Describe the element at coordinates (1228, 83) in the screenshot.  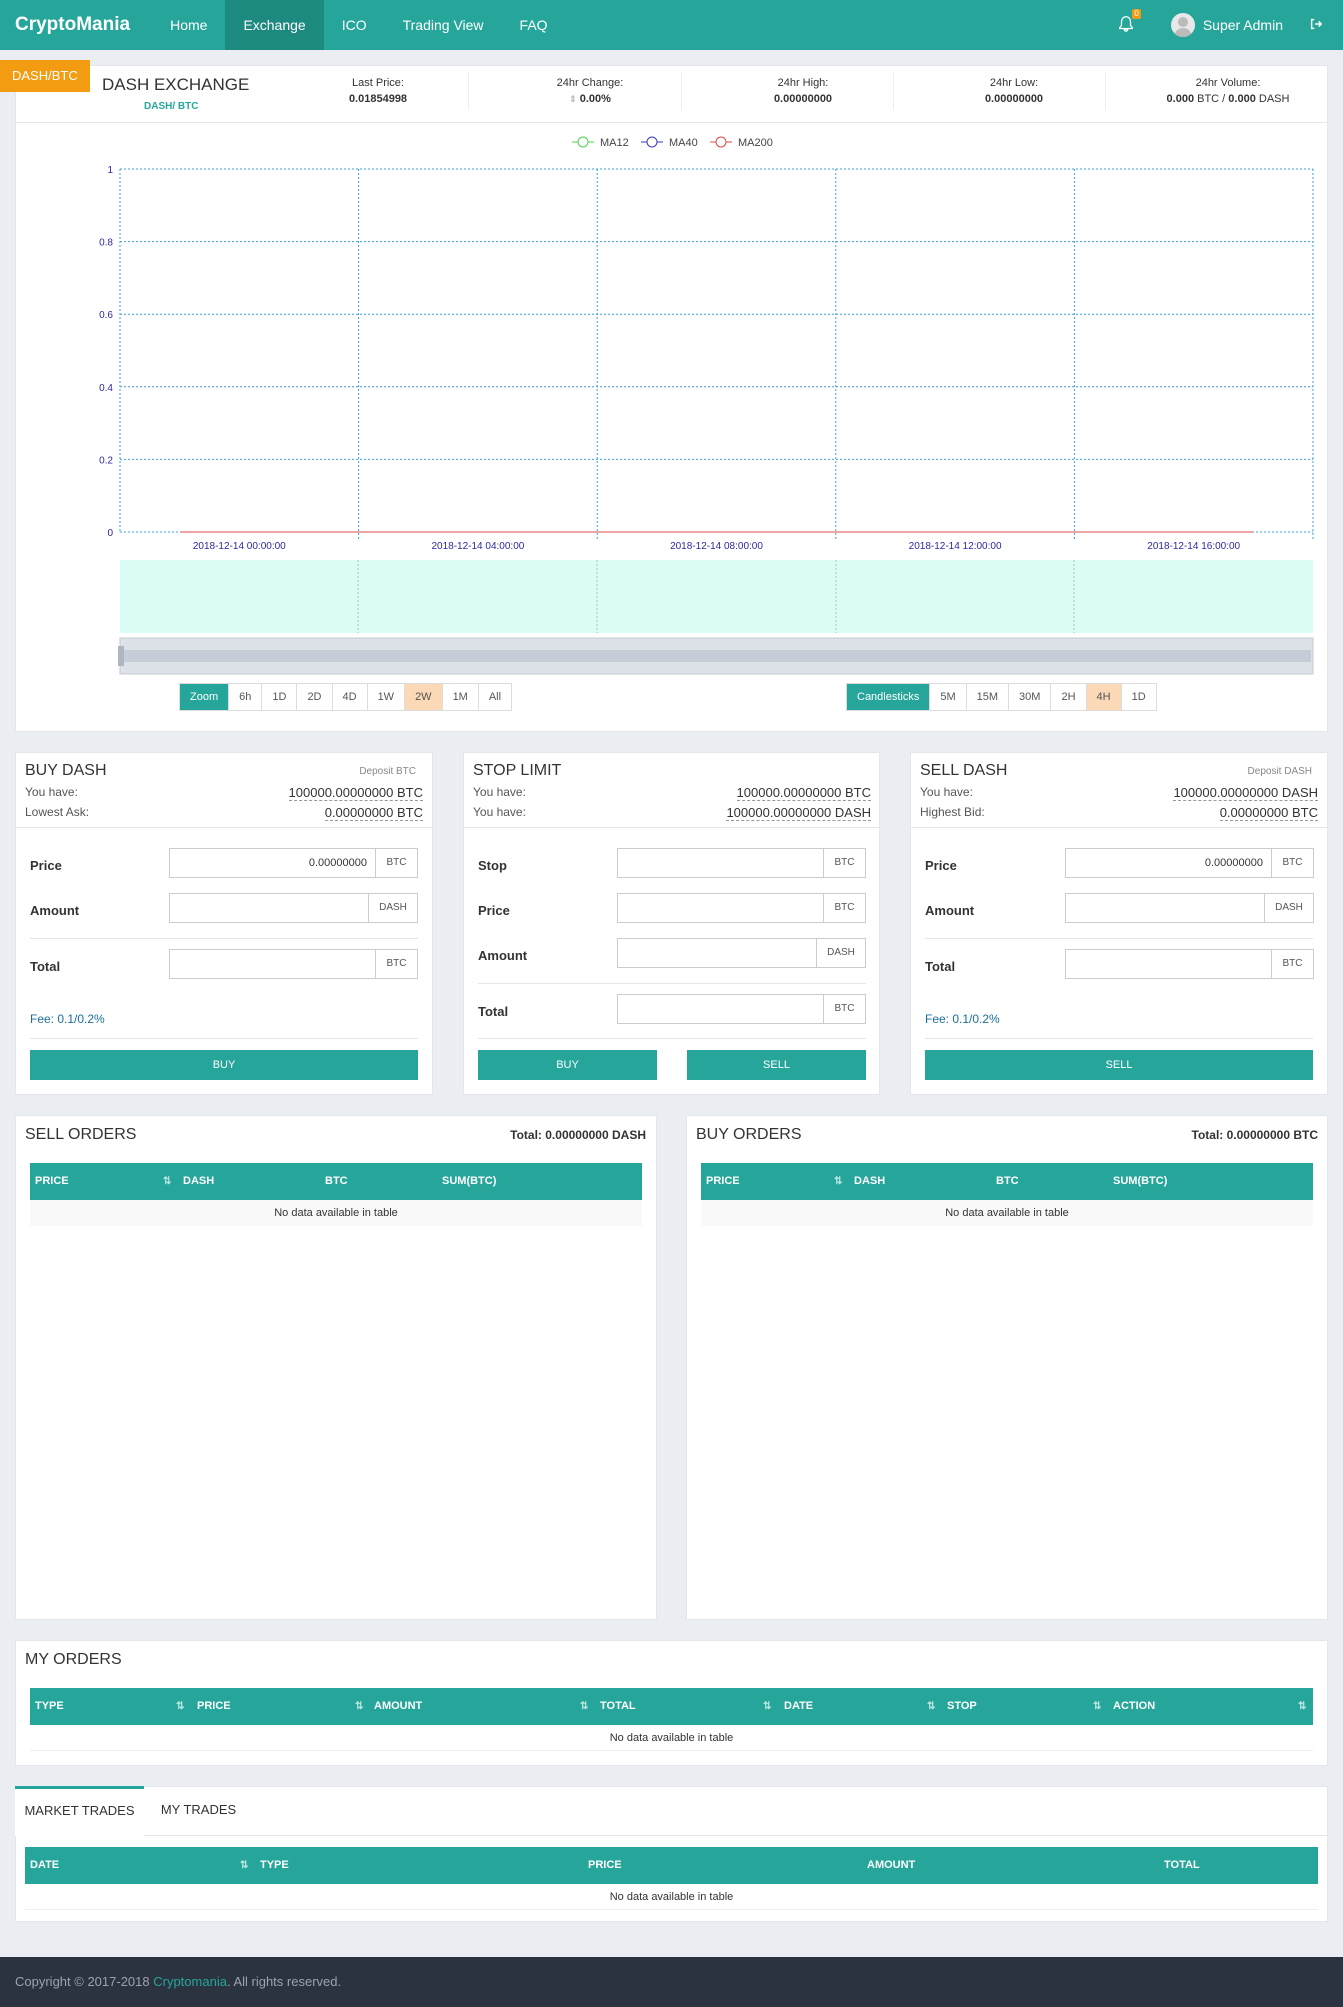
I see `stat-label: 24hr Volume:` at that location.